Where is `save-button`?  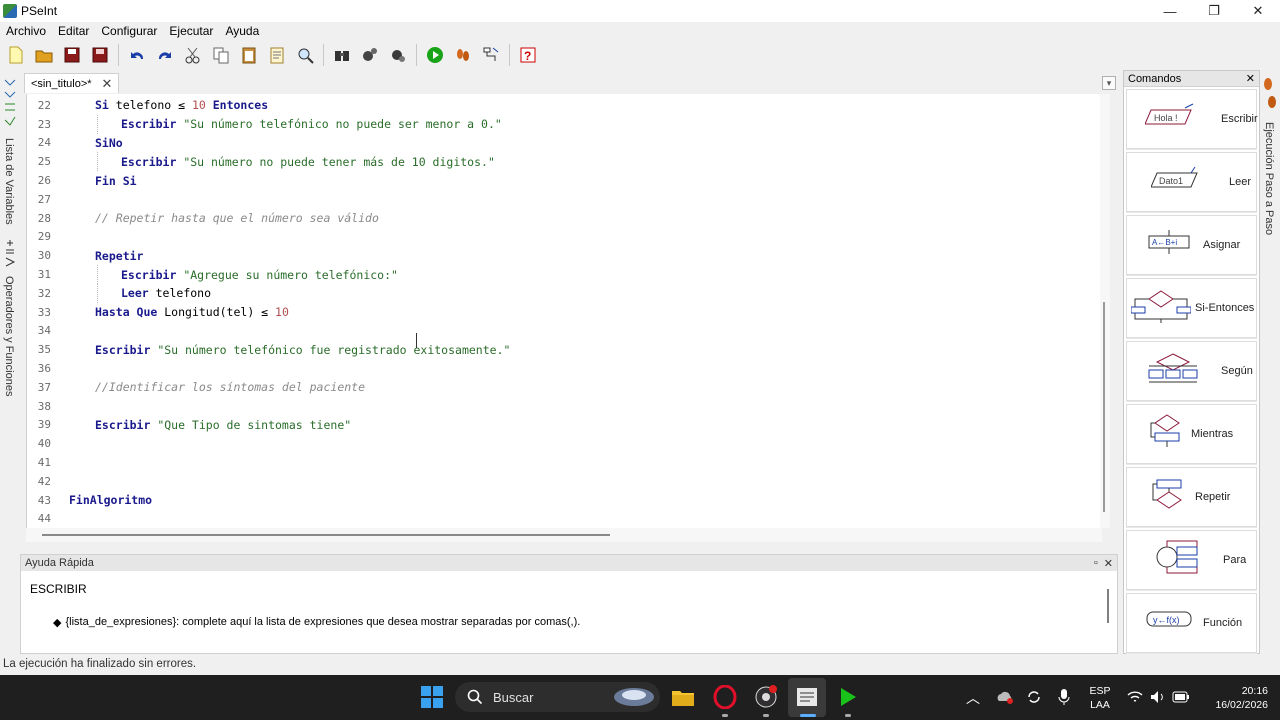
save-button is located at coordinates (72, 55).